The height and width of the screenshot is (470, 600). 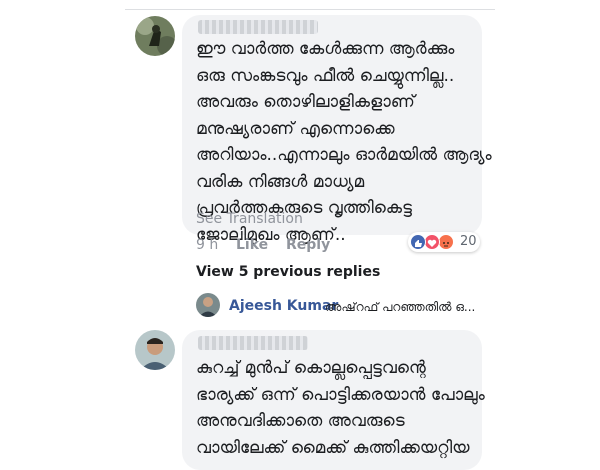 What do you see at coordinates (325, 75) in the screenshot?
I see `comment-line: ഒരു സംങ്കടവും ഫീൽ ചെയ്യുന്നില്ല..` at bounding box center [325, 75].